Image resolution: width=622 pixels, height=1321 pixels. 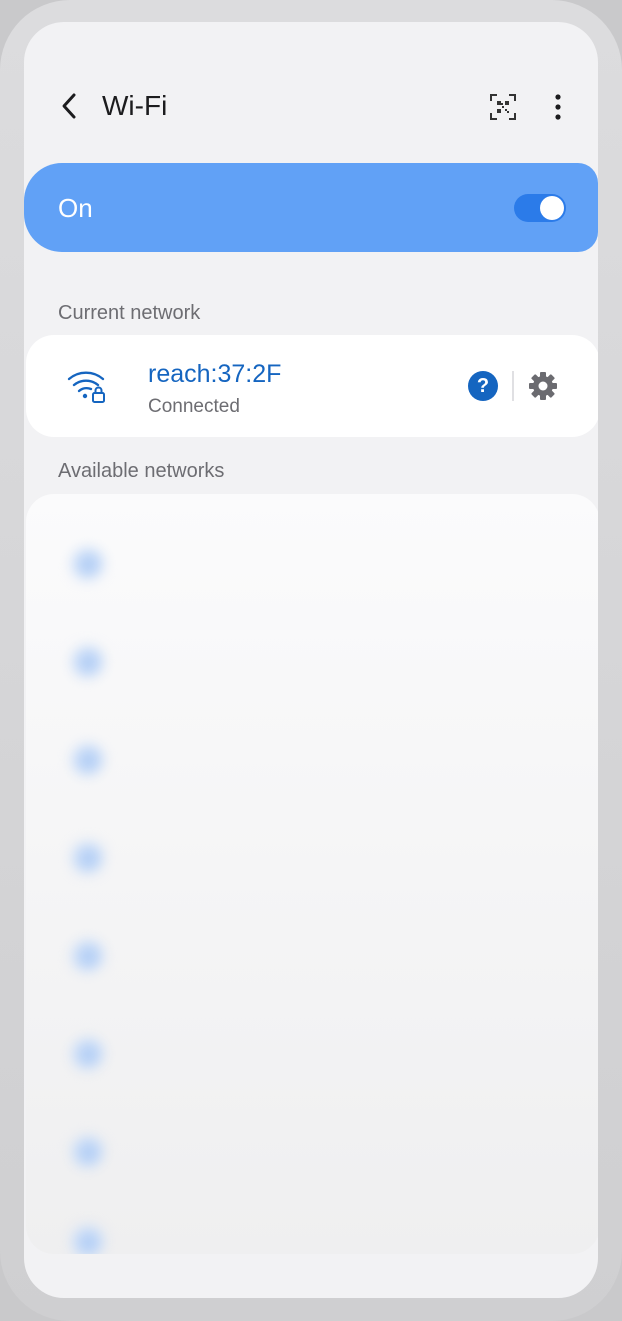 What do you see at coordinates (311, 94) in the screenshot?
I see `app-bar: Wi-Fi` at bounding box center [311, 94].